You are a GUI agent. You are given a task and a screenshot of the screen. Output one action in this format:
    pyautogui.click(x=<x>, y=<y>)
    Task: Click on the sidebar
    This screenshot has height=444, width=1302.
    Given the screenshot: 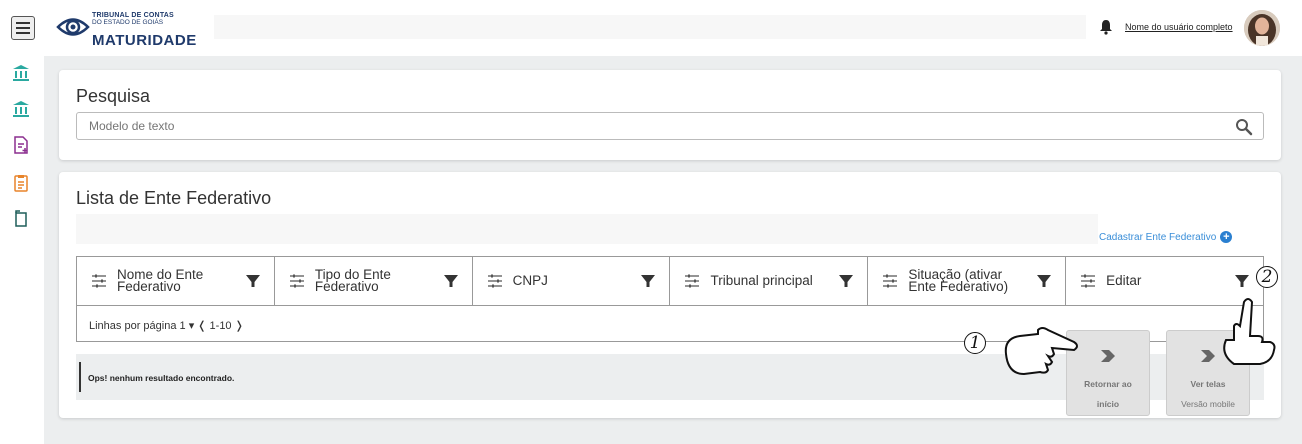 What is the action you would take?
    pyautogui.click(x=22, y=250)
    